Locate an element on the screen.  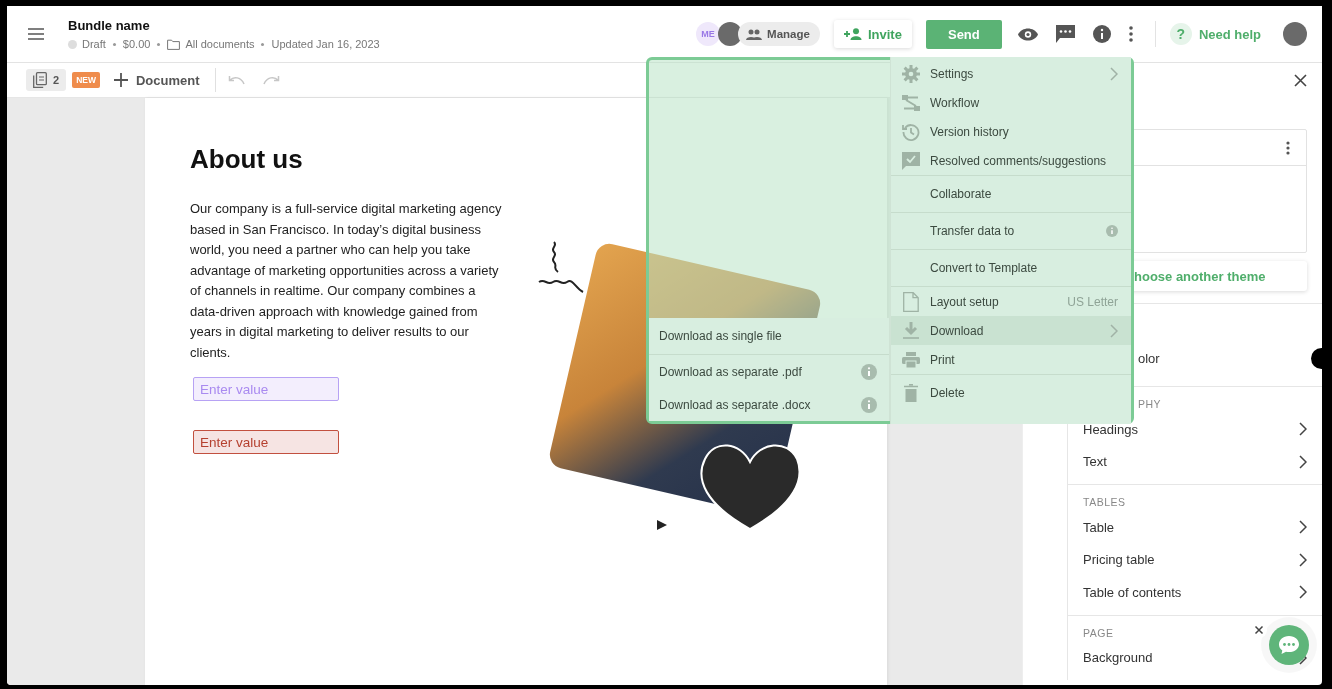
section-heading: PAGE is located at coordinates (1098, 633).